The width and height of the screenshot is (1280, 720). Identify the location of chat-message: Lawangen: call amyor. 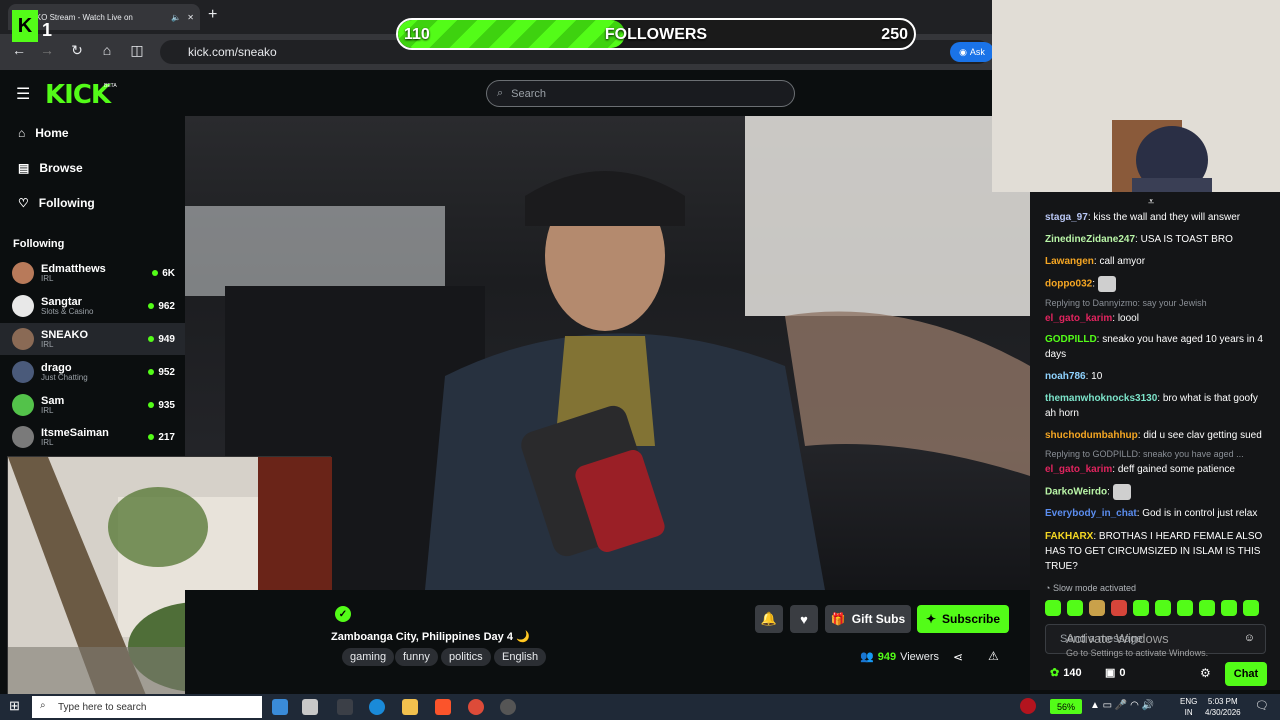
(1156, 261).